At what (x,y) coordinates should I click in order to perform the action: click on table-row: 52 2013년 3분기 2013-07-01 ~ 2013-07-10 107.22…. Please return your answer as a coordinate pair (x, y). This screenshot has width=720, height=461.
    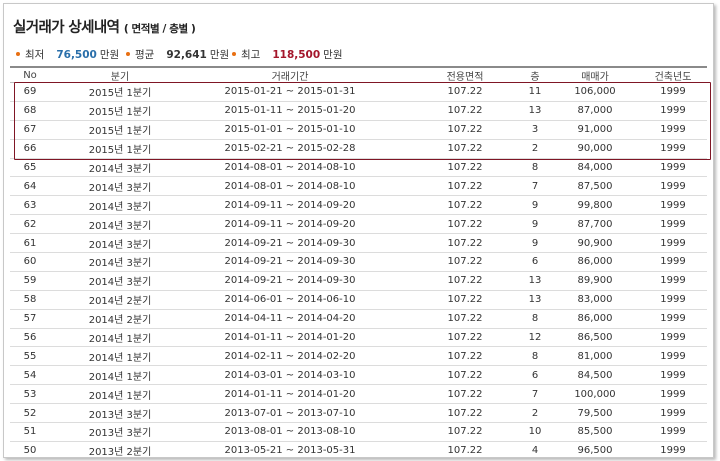
    Looking at the image, I should click on (358, 414).